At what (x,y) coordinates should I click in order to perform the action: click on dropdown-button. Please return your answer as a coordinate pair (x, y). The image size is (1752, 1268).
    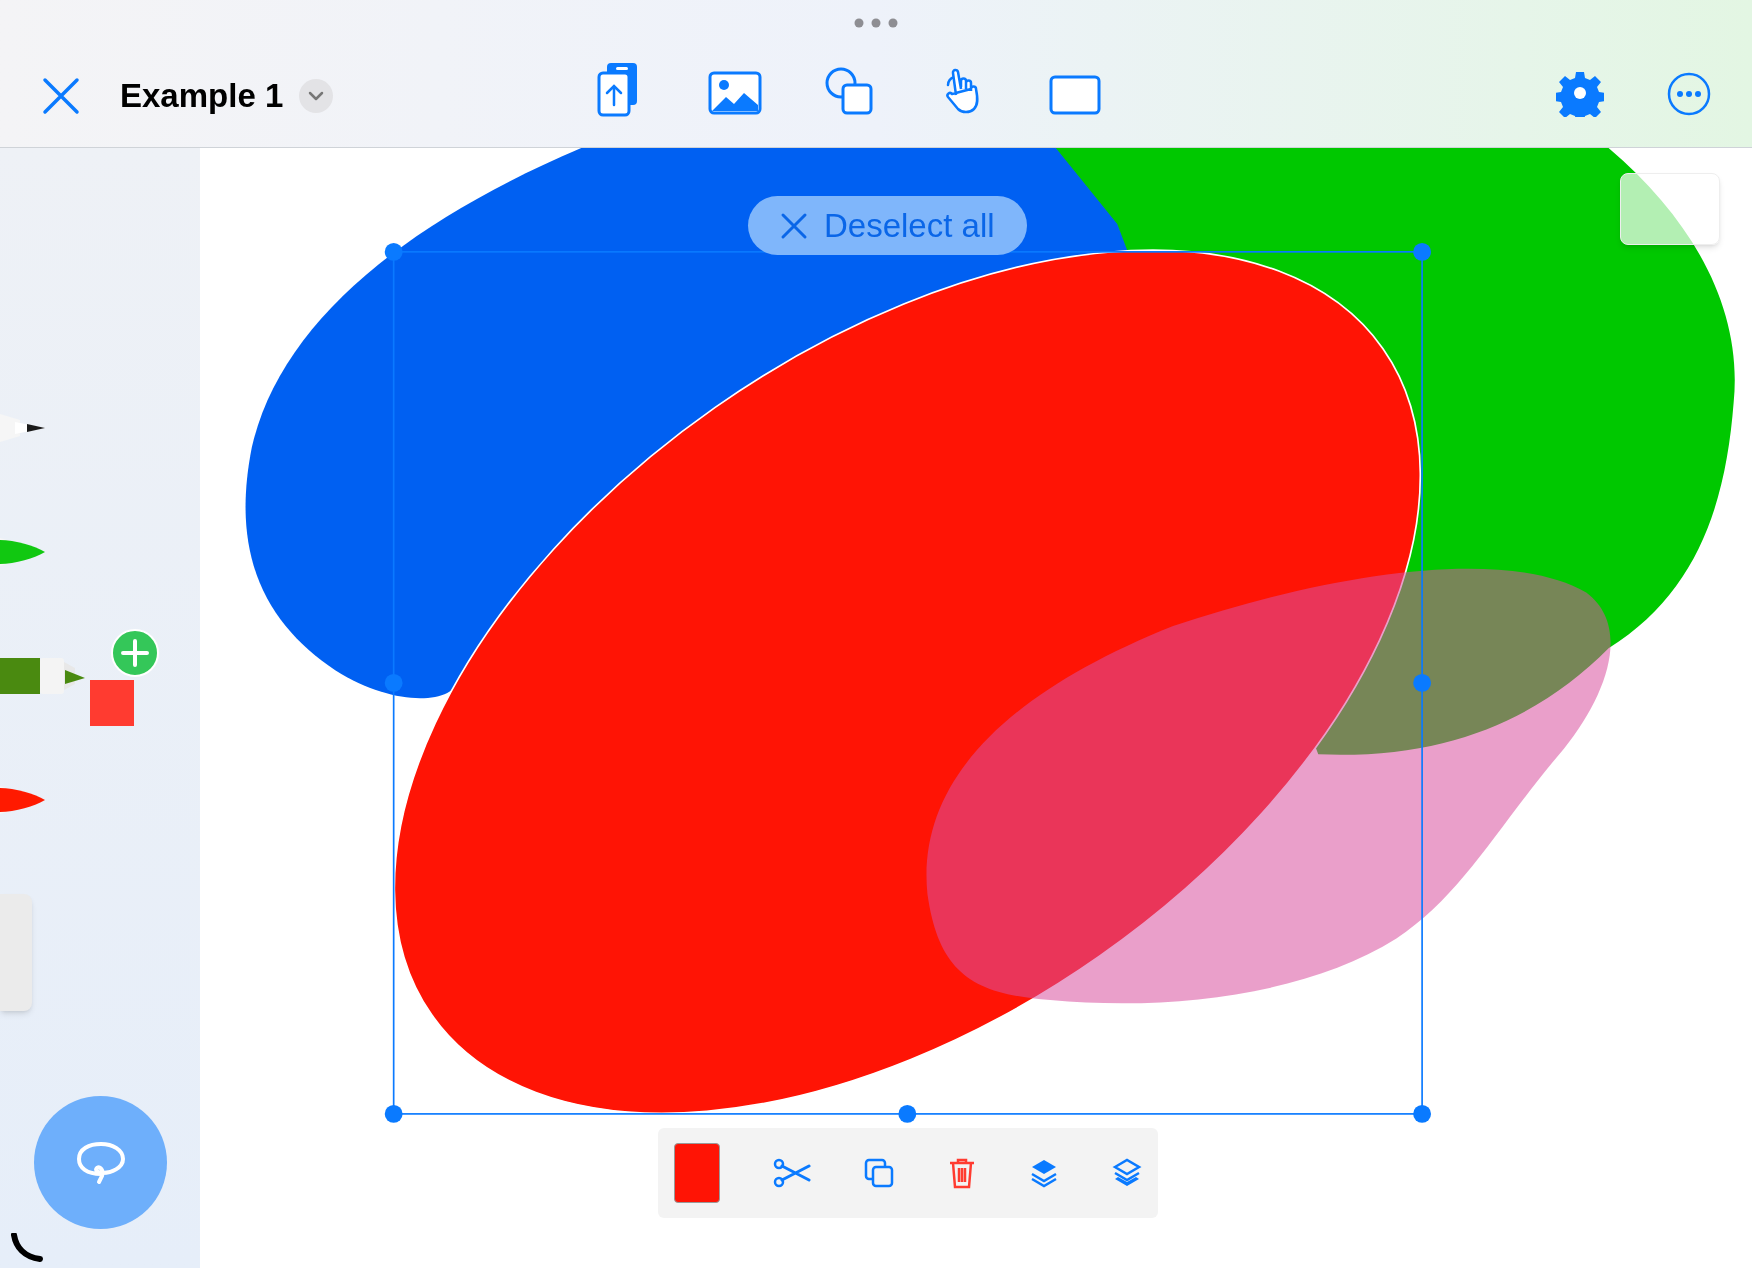
    Looking at the image, I should click on (316, 96).